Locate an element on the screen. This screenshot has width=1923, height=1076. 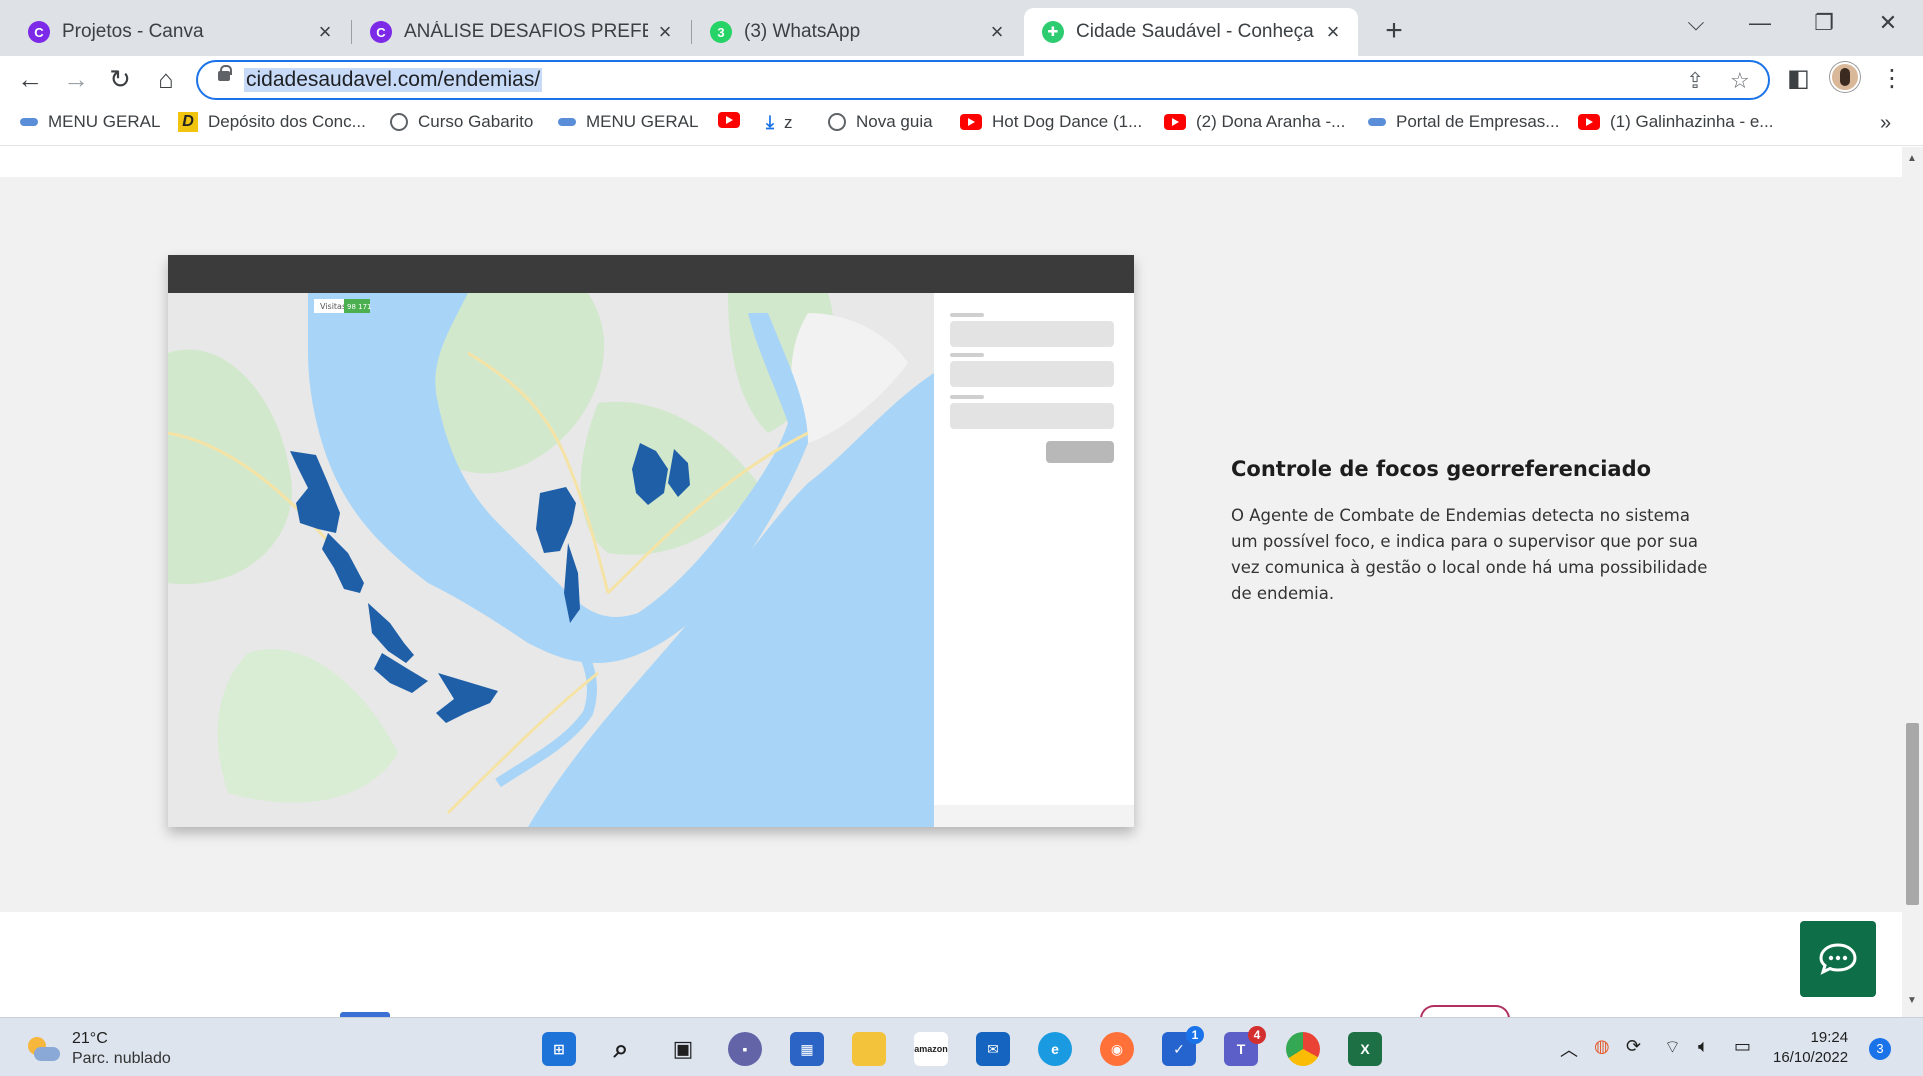
forward-icon: → is located at coordinates (76, 80).